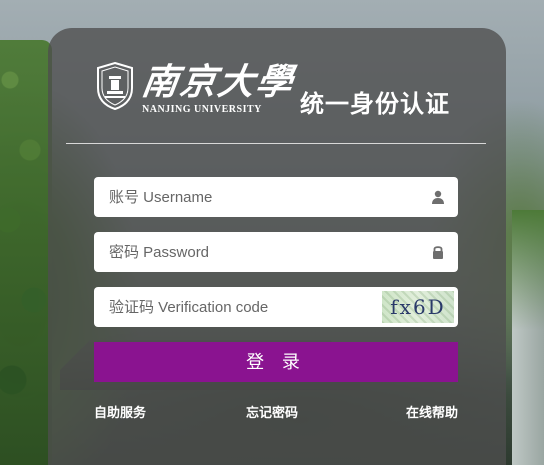  Describe the element at coordinates (276, 362) in the screenshot. I see `login-button: 登 录` at that location.